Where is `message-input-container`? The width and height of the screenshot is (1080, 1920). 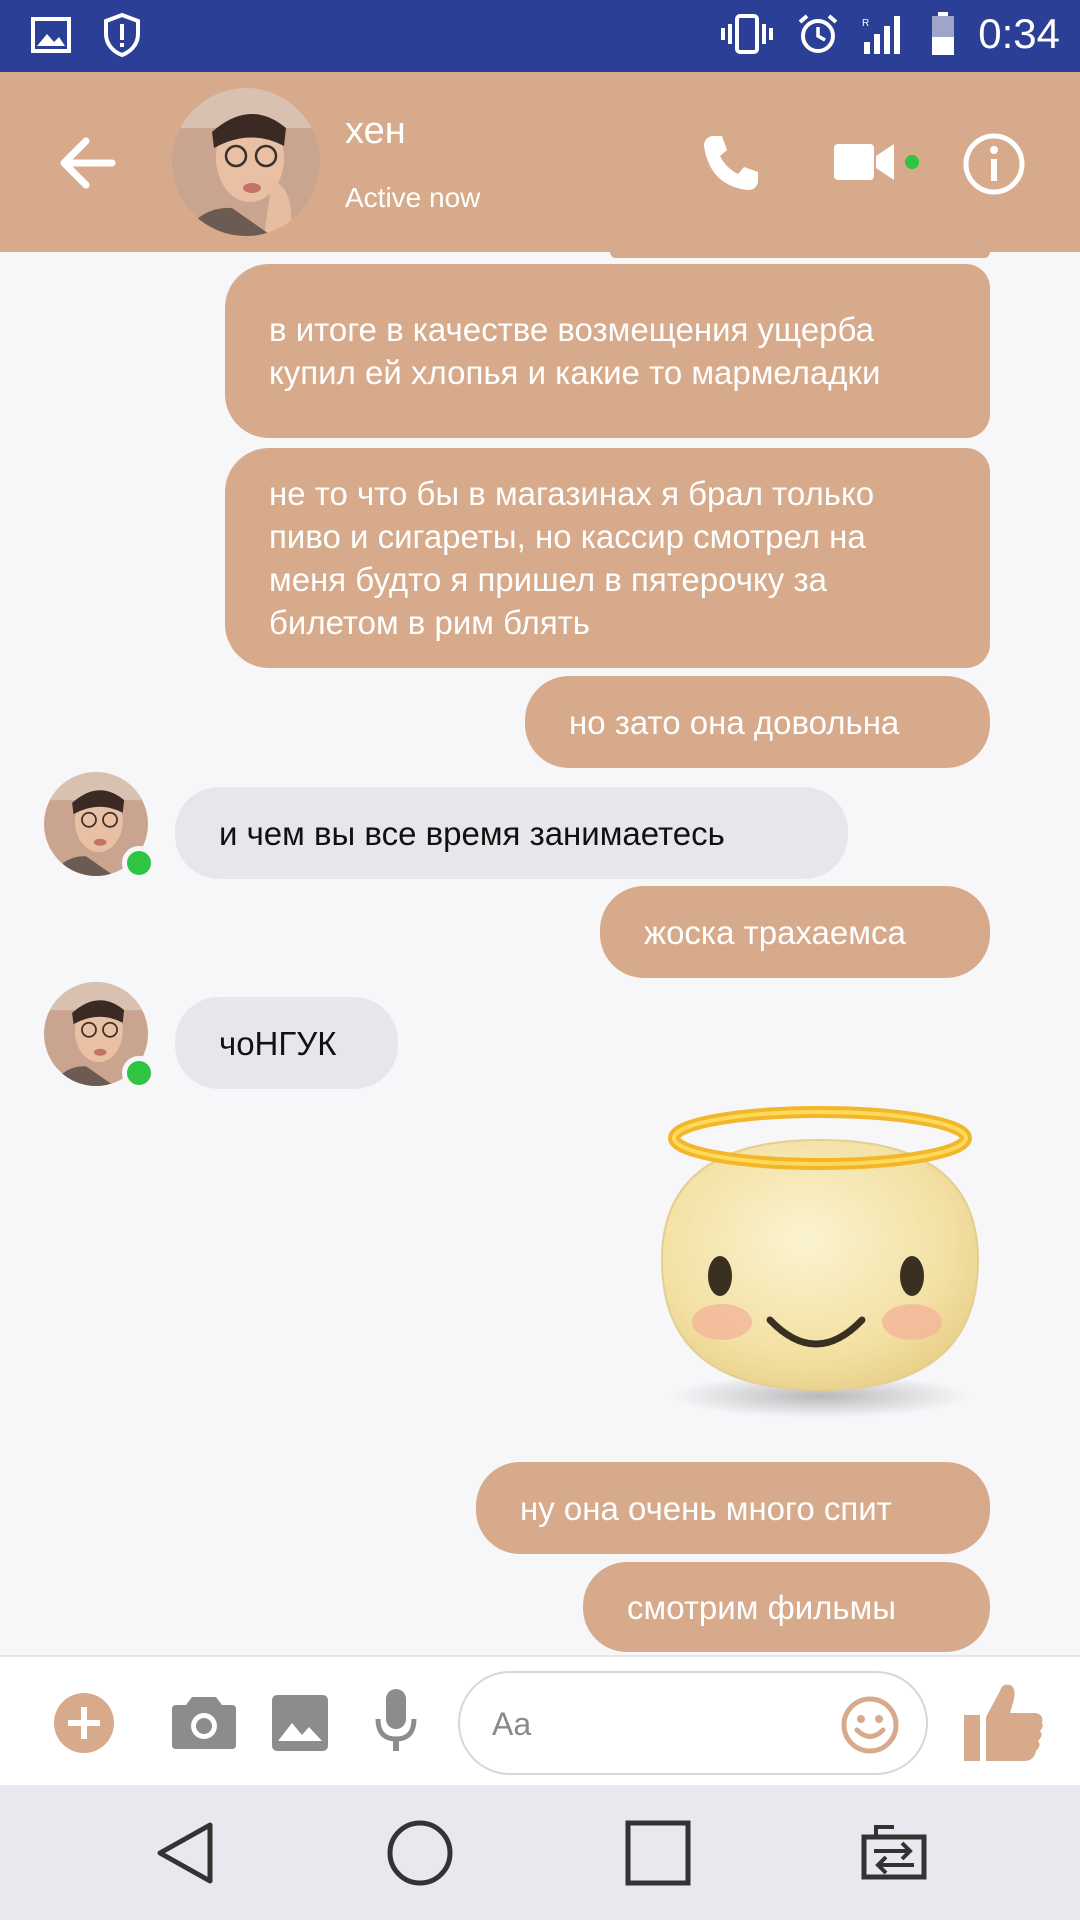
message-input-container is located at coordinates (693, 1723).